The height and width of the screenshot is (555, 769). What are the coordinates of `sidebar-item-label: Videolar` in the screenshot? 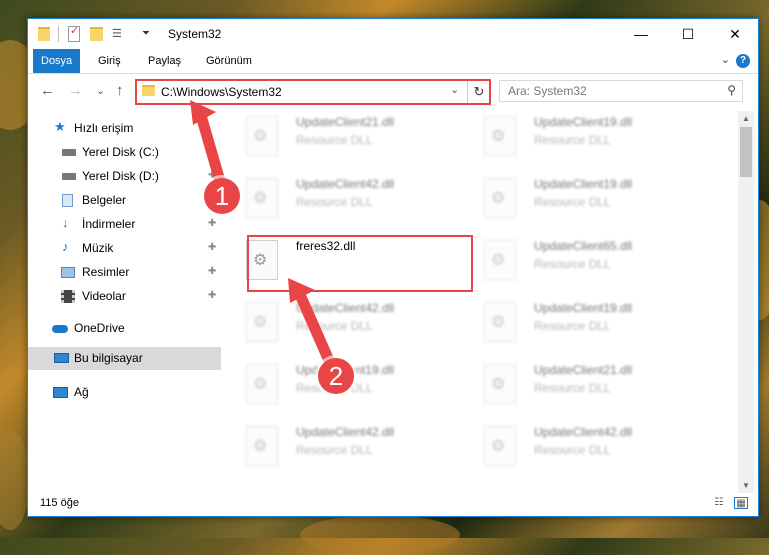 It's located at (104, 296).